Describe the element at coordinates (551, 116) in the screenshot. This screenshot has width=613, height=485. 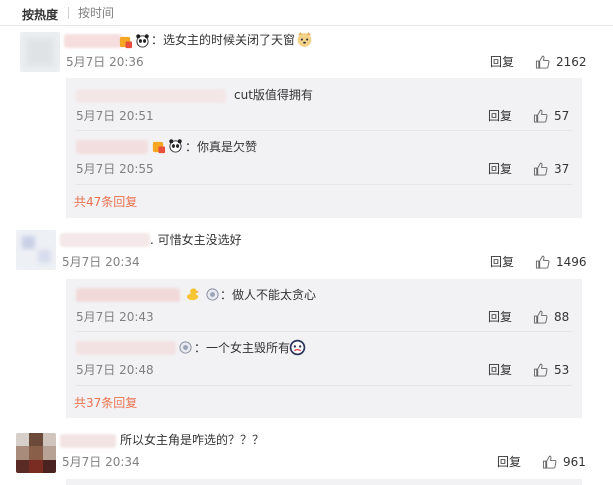
I see `like-button: 57` at that location.